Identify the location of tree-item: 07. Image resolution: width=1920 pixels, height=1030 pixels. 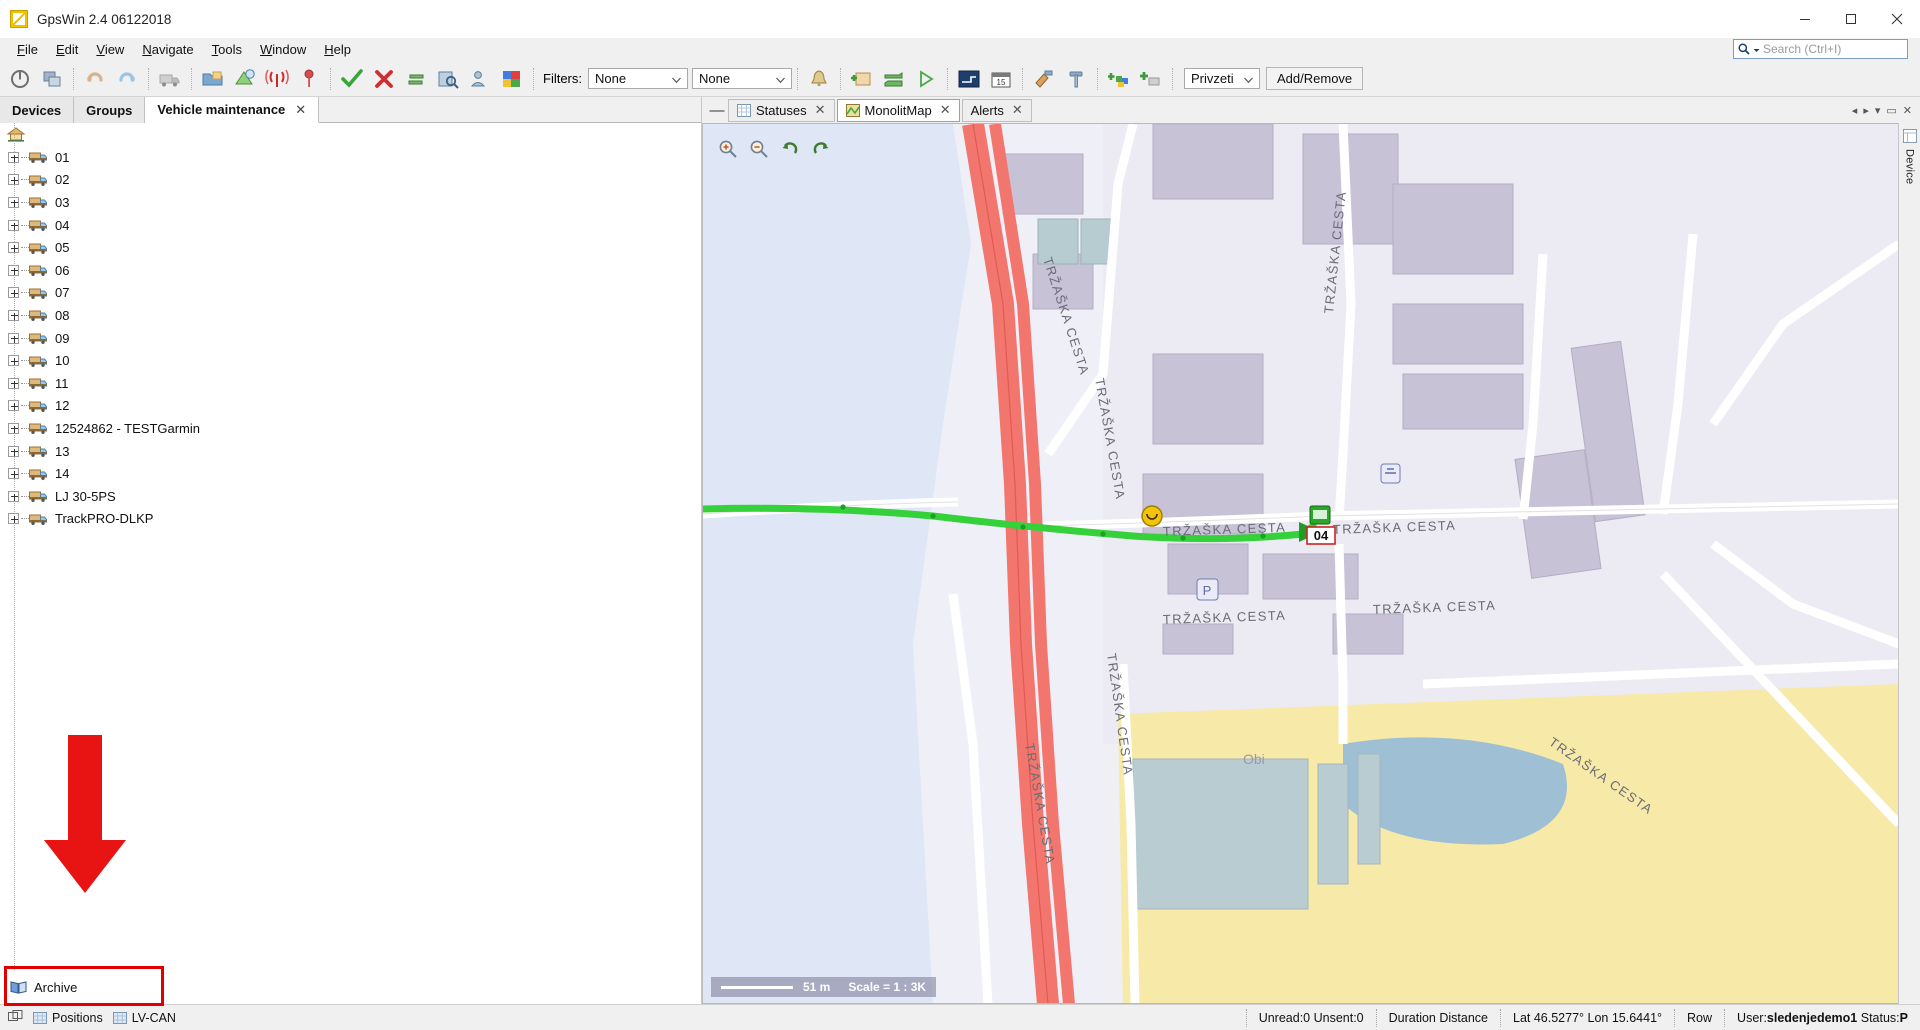
(350, 293).